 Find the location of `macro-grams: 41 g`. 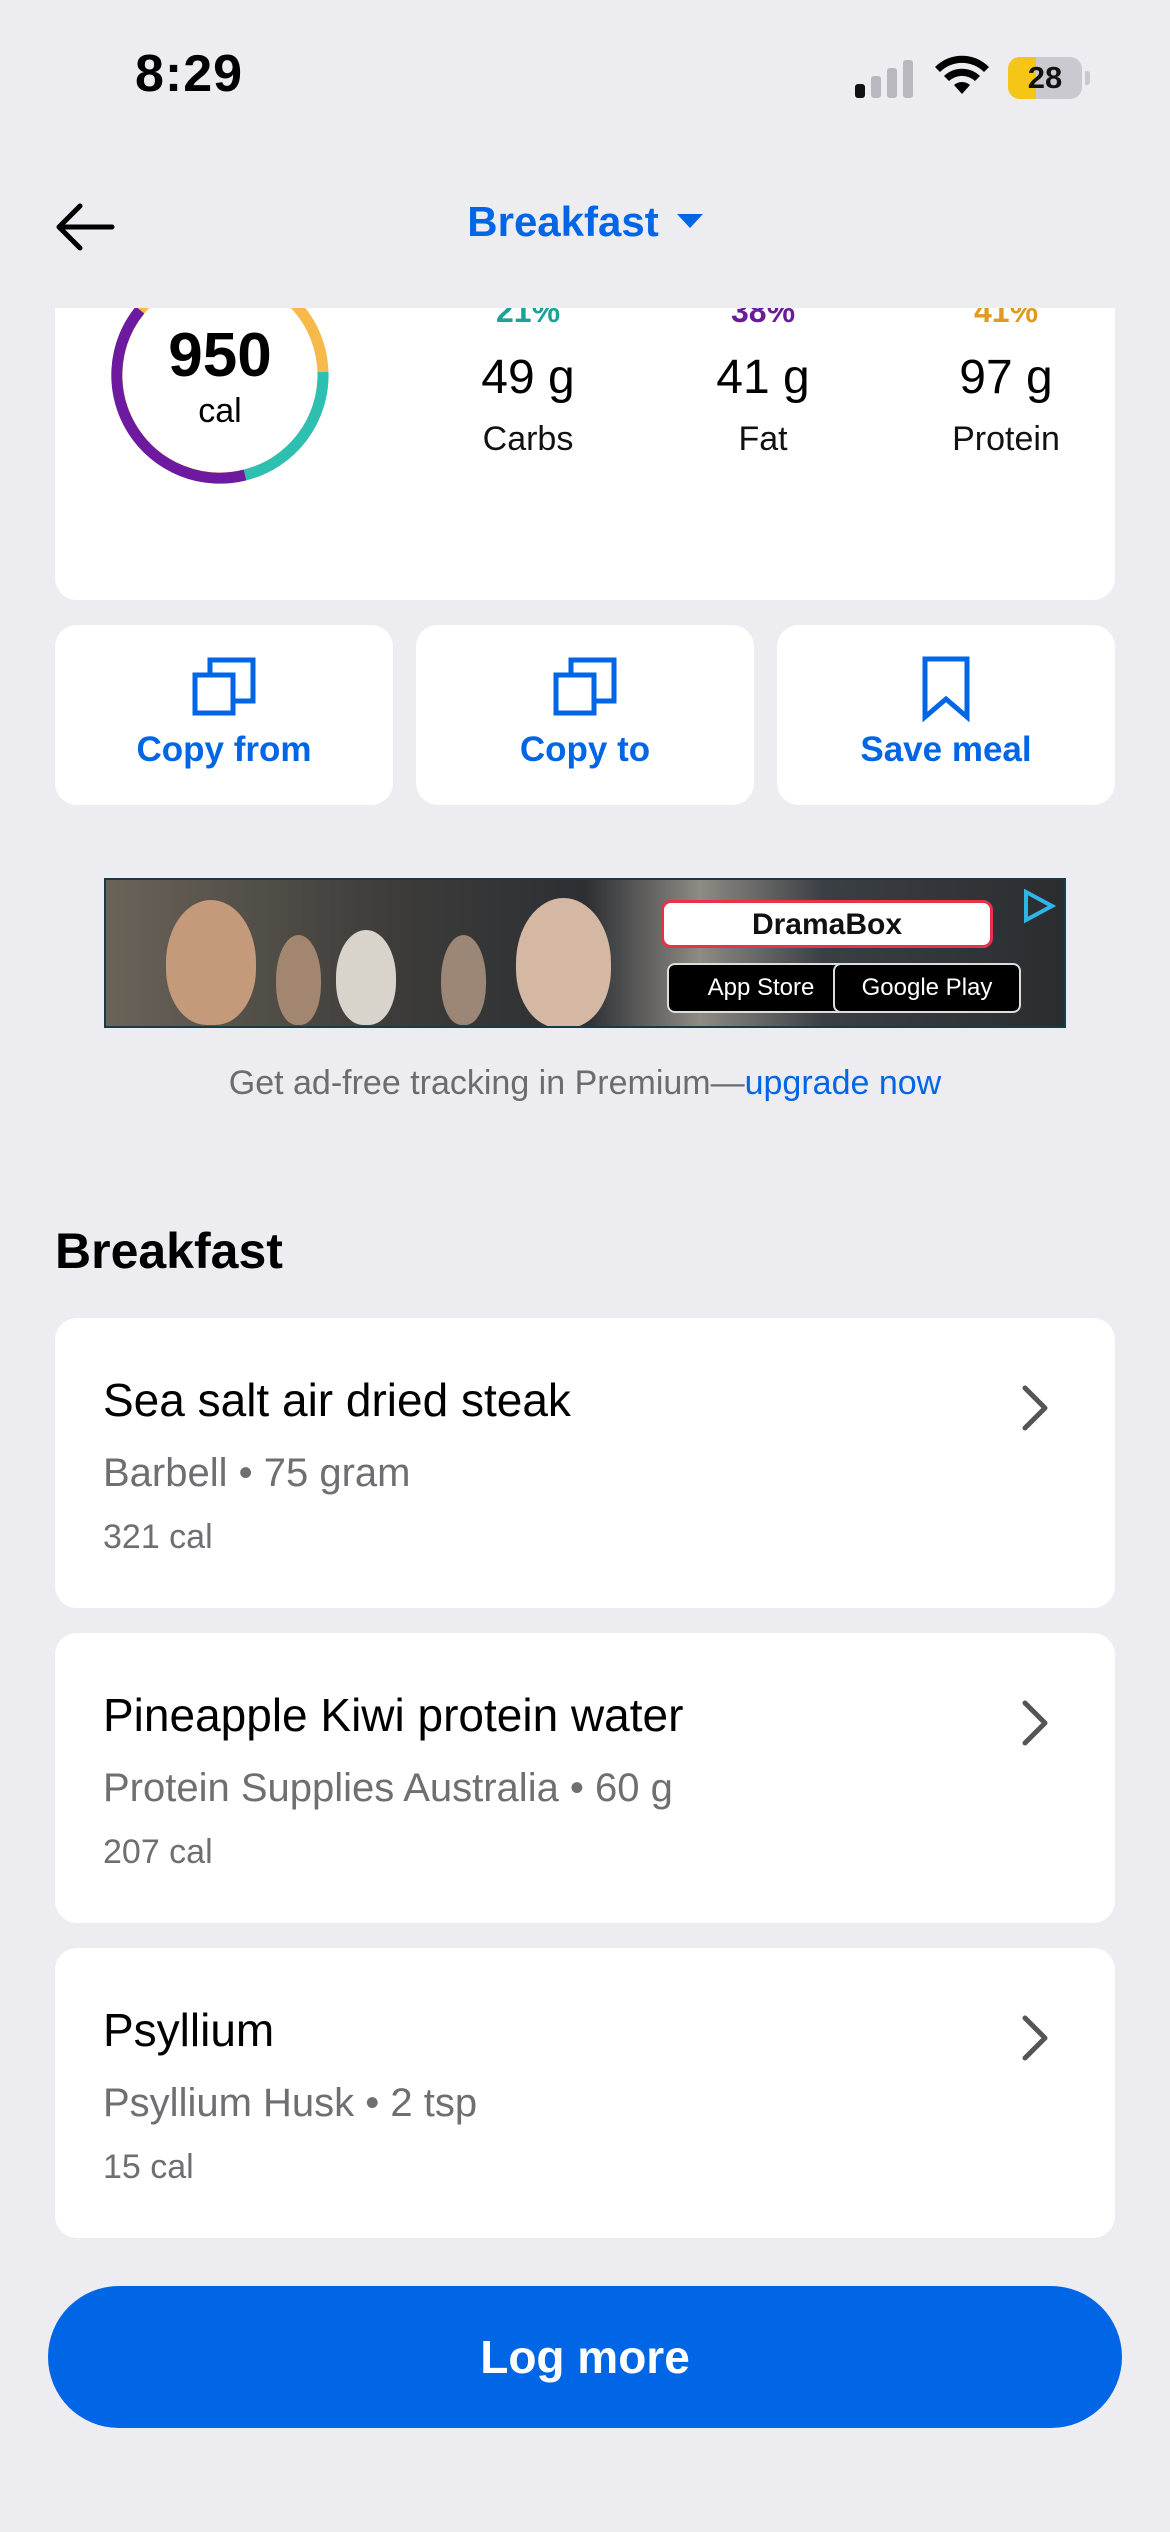

macro-grams: 41 g is located at coordinates (763, 377).